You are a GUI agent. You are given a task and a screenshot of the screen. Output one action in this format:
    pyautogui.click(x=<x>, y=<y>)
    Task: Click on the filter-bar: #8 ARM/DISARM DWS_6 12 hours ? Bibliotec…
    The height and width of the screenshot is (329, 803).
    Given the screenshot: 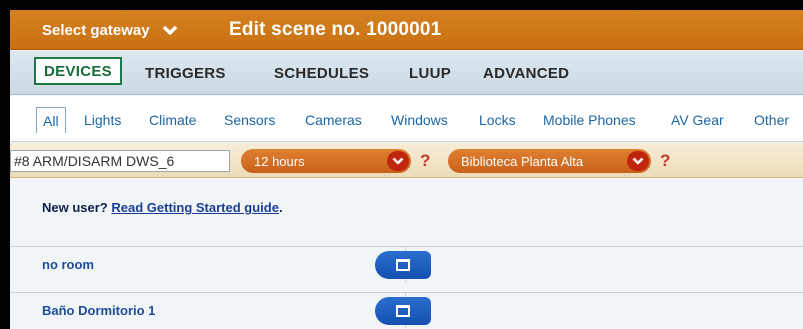 What is the action you would take?
    pyautogui.click(x=406, y=160)
    